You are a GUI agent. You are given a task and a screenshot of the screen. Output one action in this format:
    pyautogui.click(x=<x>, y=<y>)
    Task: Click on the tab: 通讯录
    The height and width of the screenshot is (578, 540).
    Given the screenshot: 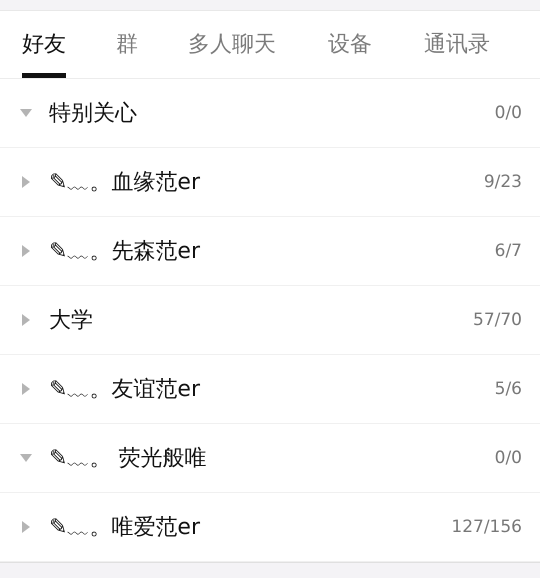 What is the action you would take?
    pyautogui.click(x=457, y=44)
    